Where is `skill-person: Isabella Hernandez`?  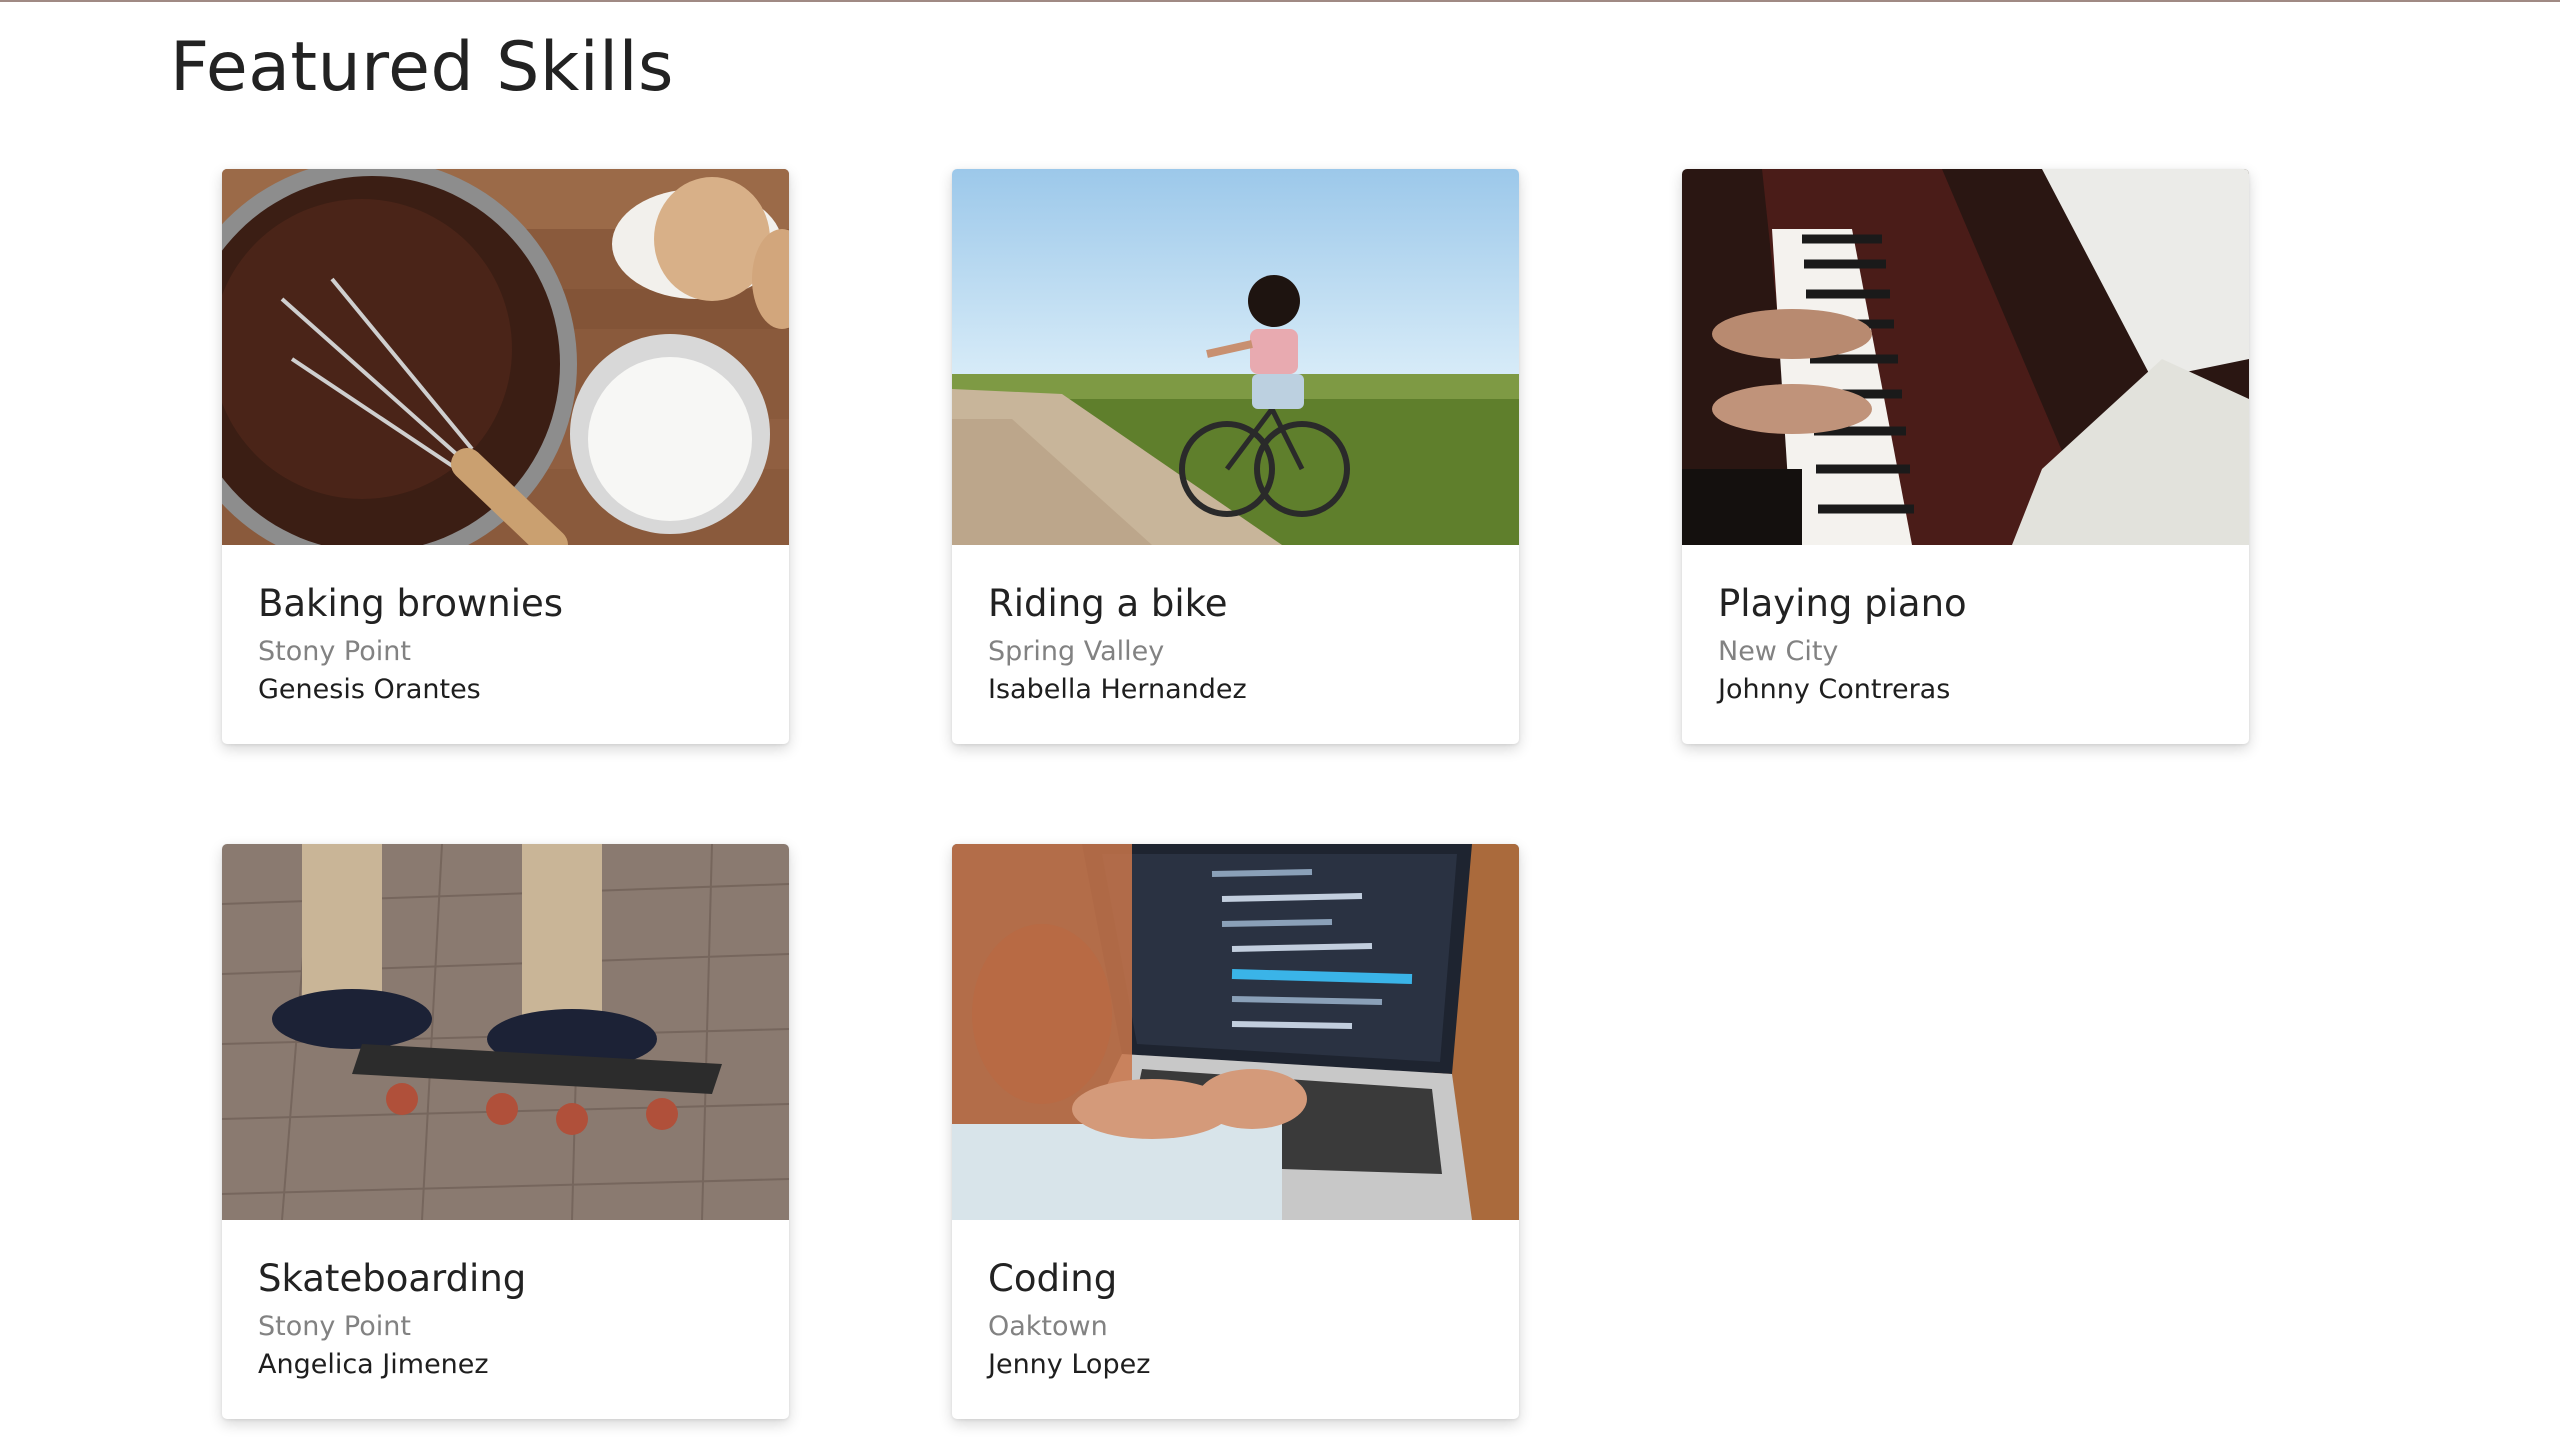
skill-person: Isabella Hernandez is located at coordinates (1117, 689).